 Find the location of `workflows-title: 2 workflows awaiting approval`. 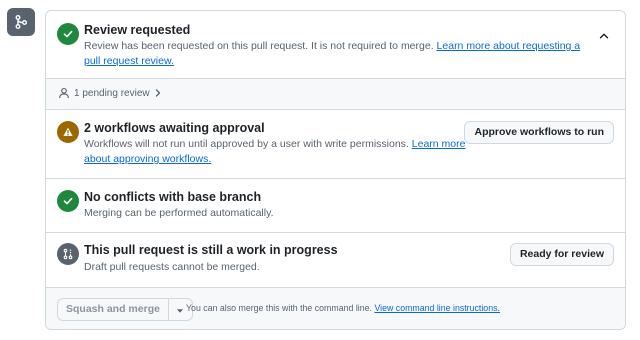

workflows-title: 2 workflows awaiting approval is located at coordinates (174, 128).